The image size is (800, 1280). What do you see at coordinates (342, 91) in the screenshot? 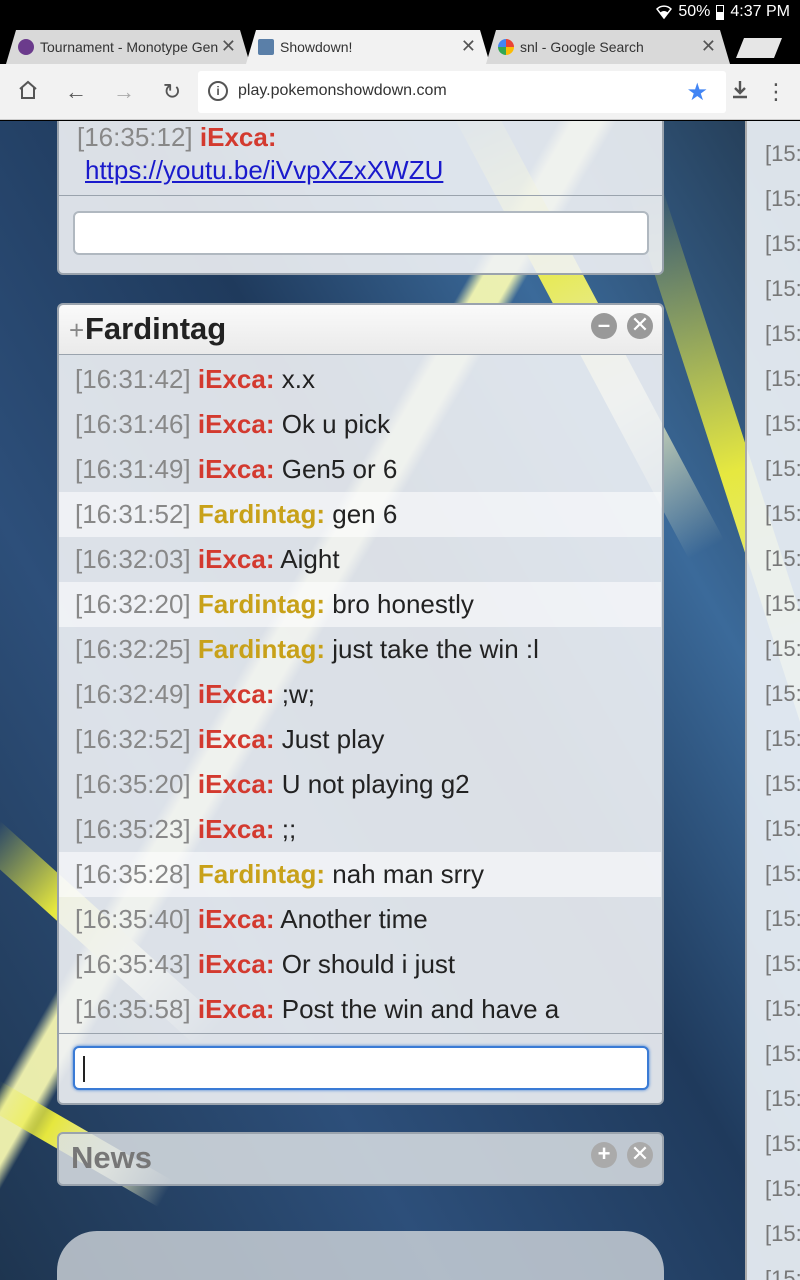
I see `url-text: play.pokemonshowdown.com` at bounding box center [342, 91].